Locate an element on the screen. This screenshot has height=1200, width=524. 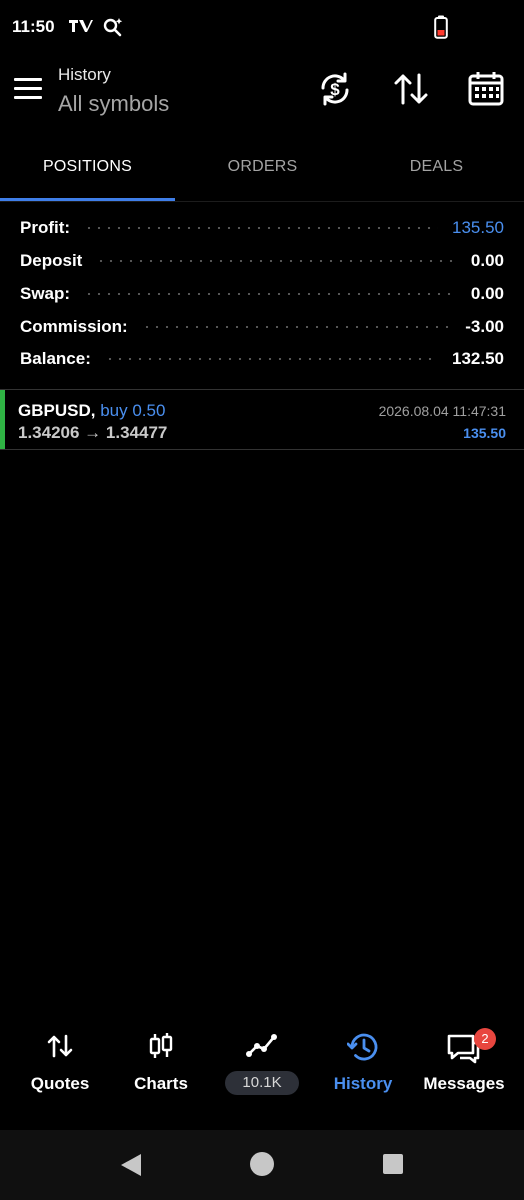
tab-orders: ORDERS is located at coordinates (262, 167).